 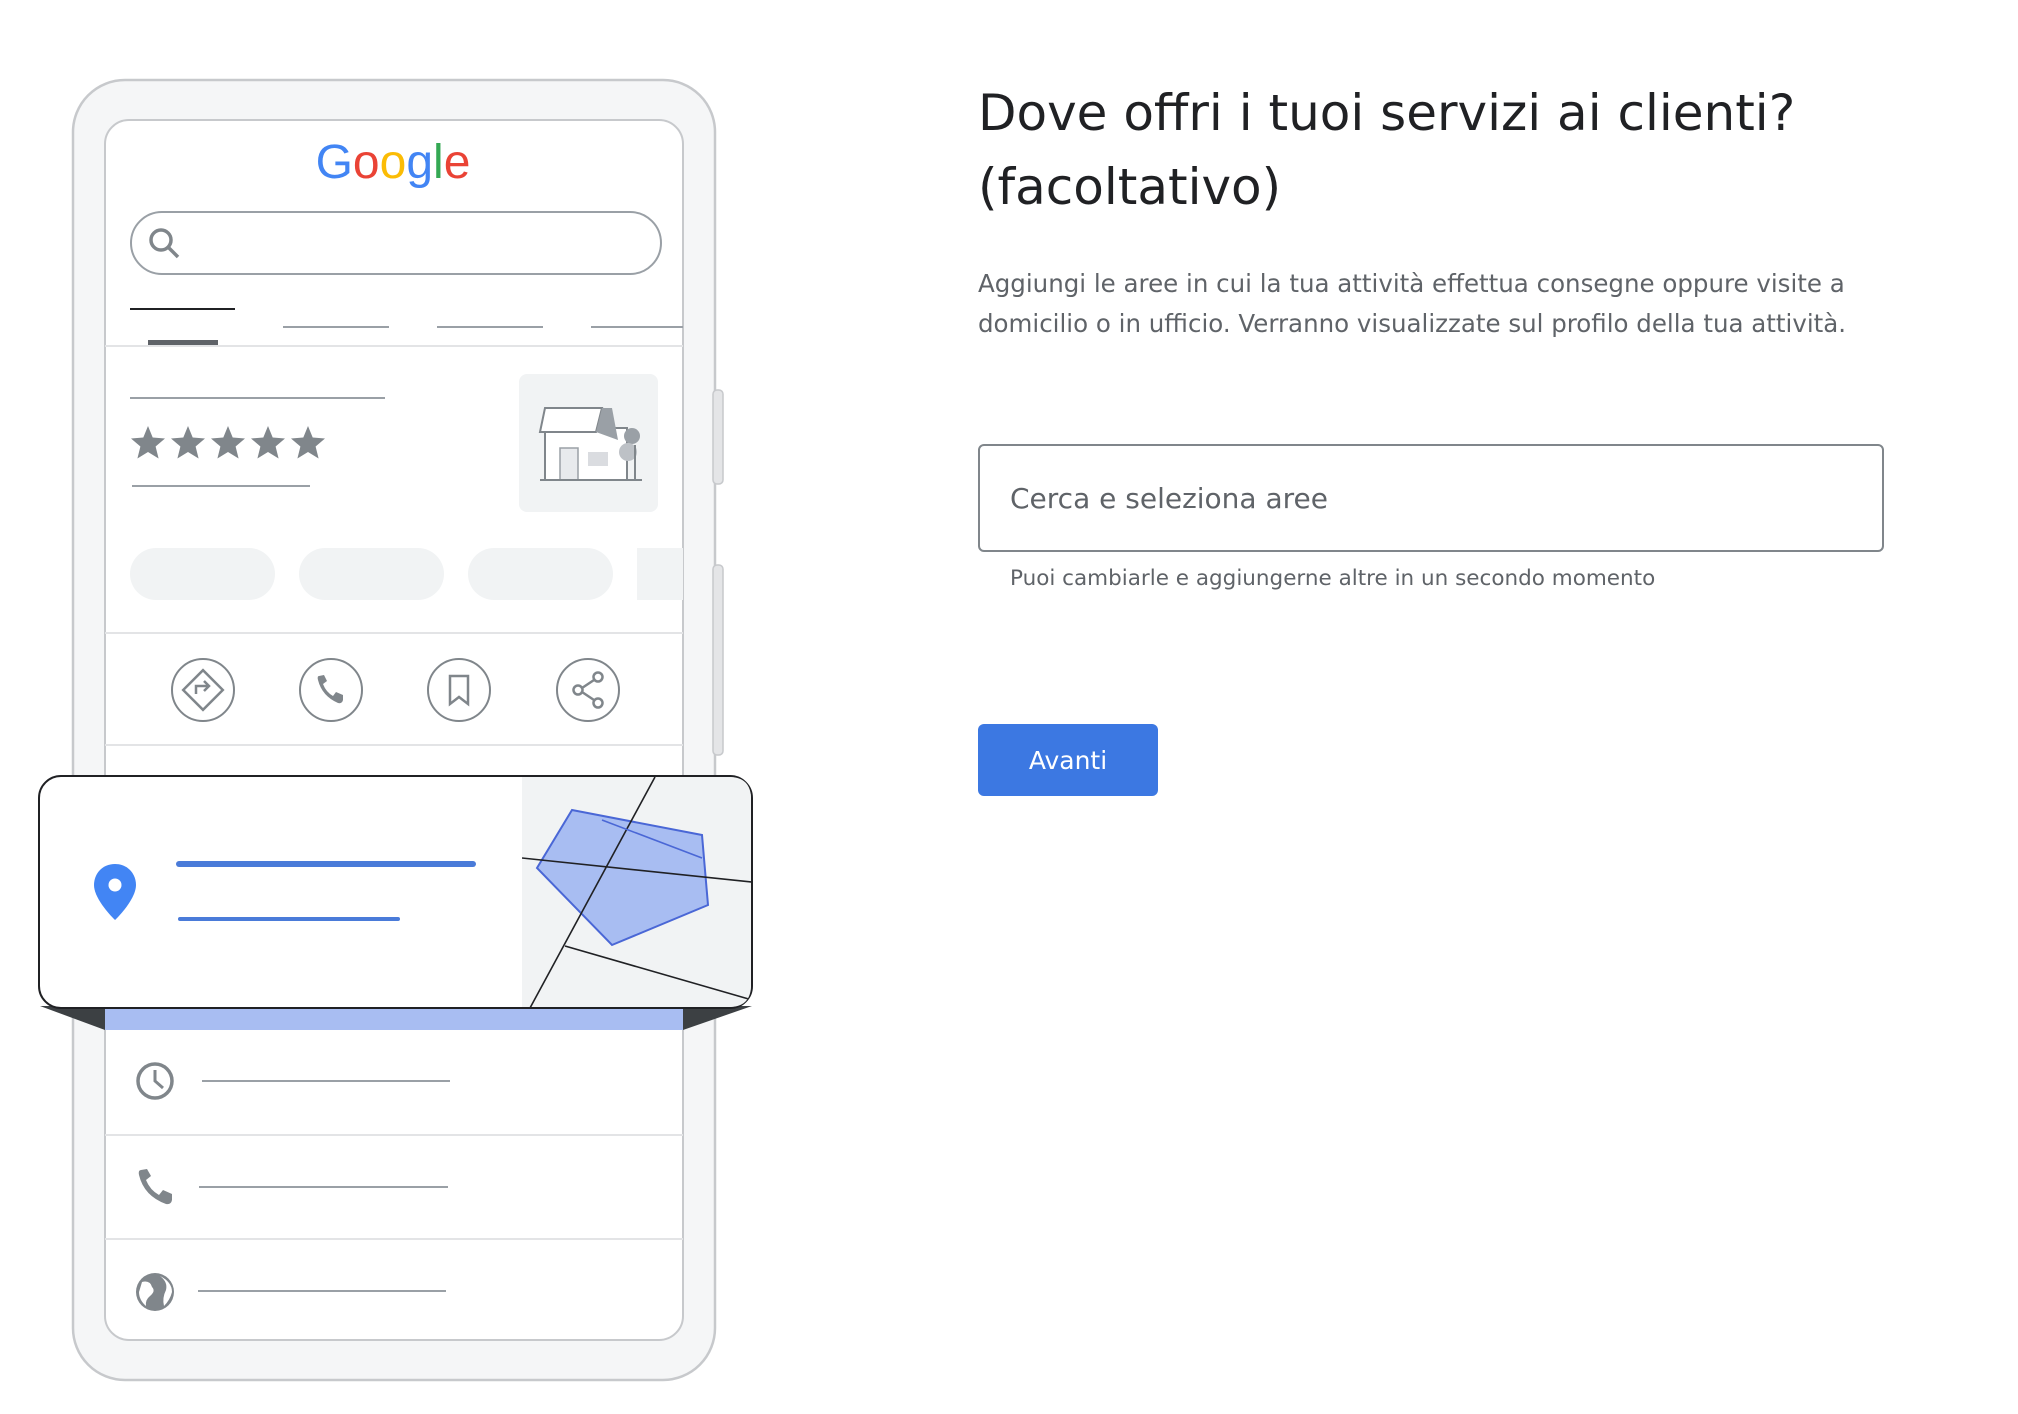 I want to click on phone-icon, so click(x=331, y=690).